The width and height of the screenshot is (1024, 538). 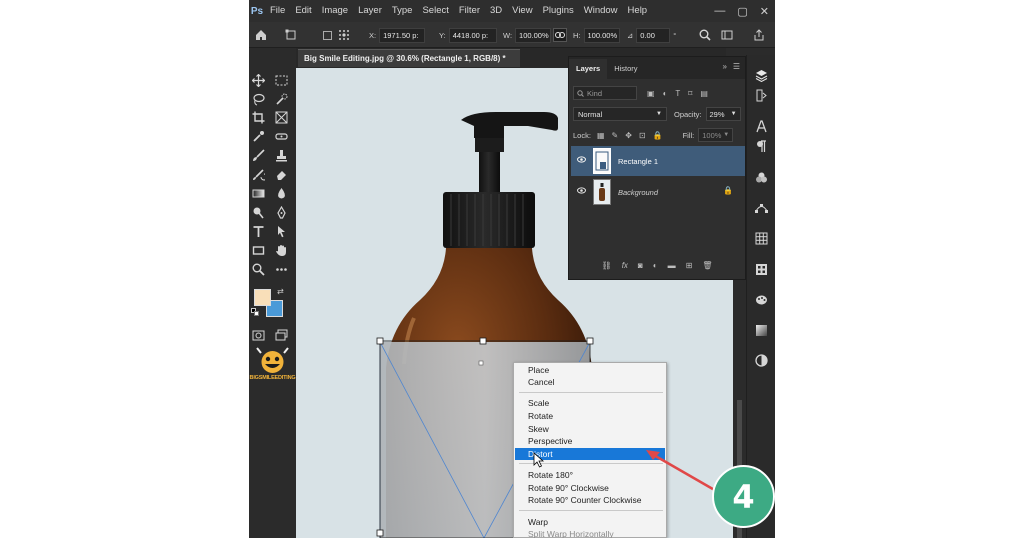 I want to click on blend-mode-select: Normal ▼, so click(x=620, y=114).